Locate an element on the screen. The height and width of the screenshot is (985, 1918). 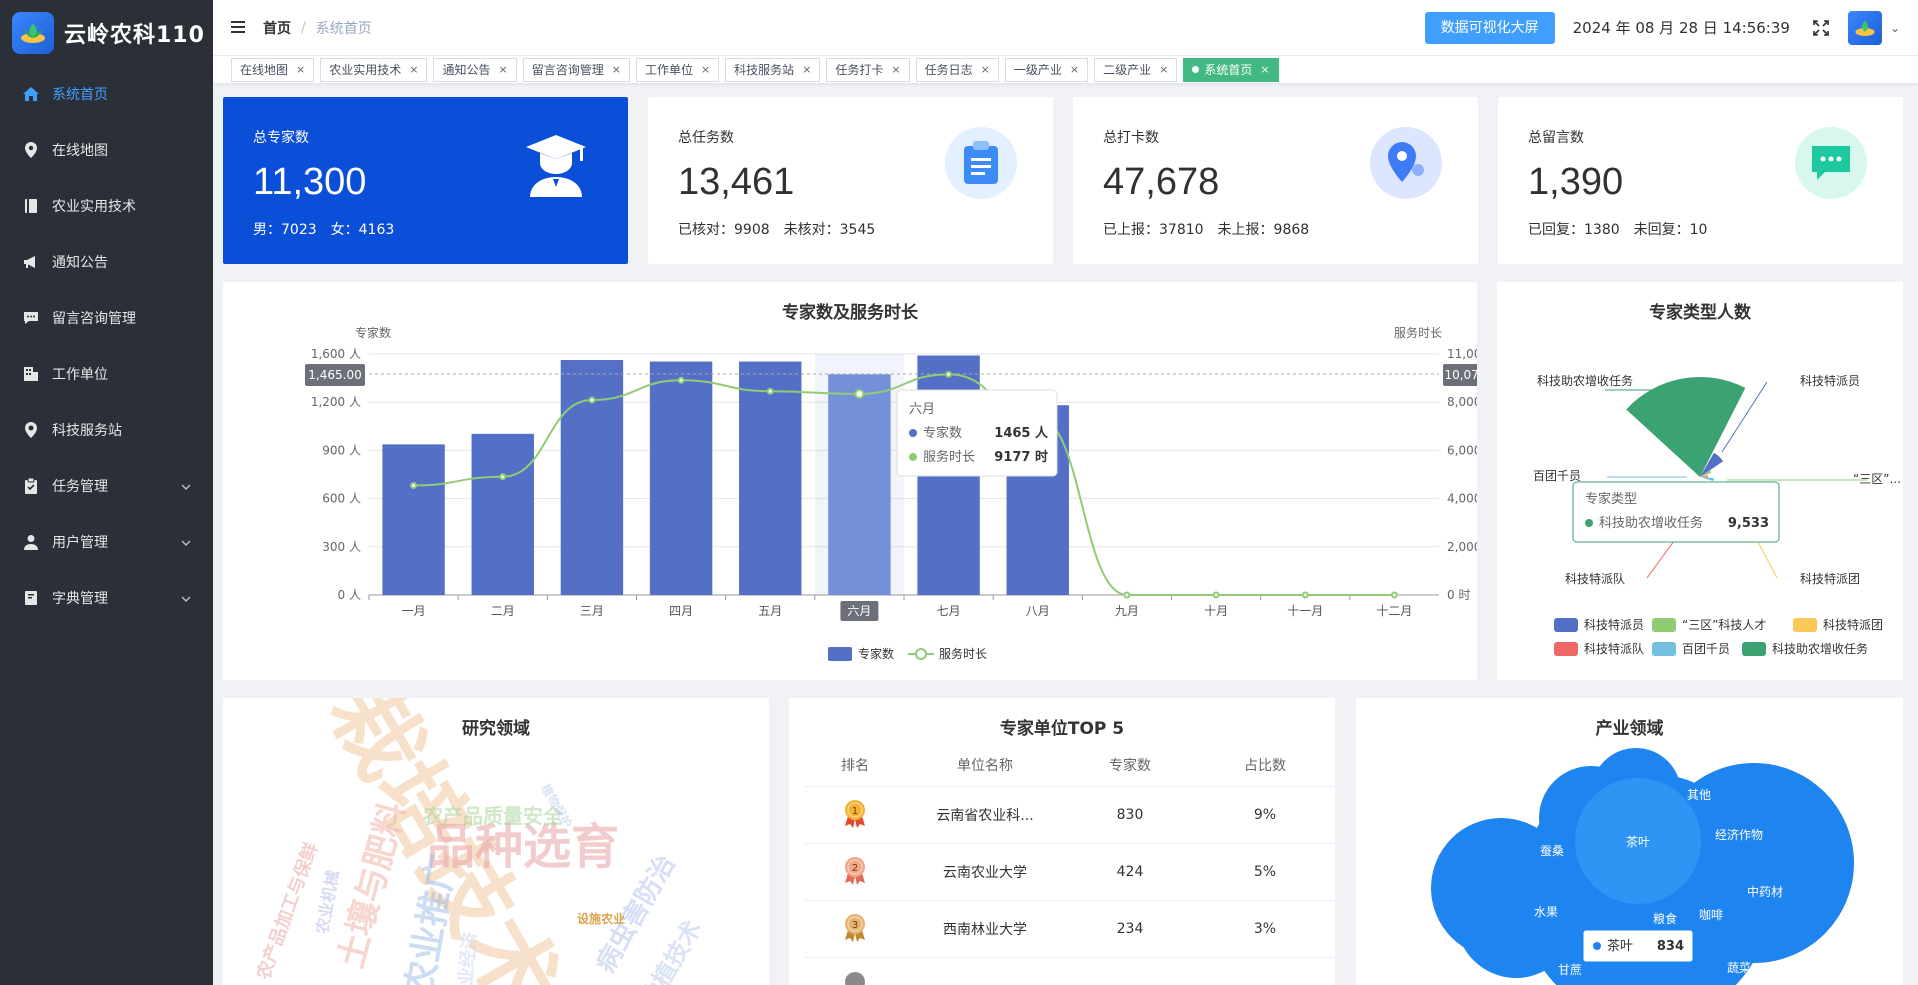
industry-label: 蔬菜 is located at coordinates (1739, 968).